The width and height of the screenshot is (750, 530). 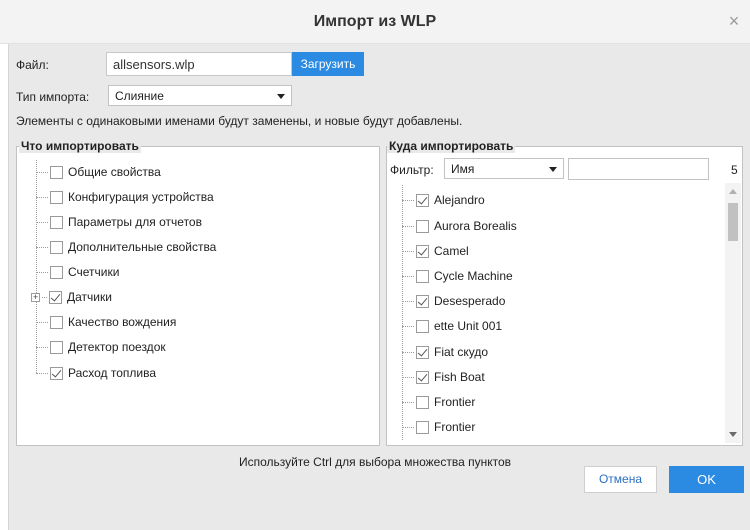 I want to click on what-to-import-title: Что импортировать, so click(x=80, y=146).